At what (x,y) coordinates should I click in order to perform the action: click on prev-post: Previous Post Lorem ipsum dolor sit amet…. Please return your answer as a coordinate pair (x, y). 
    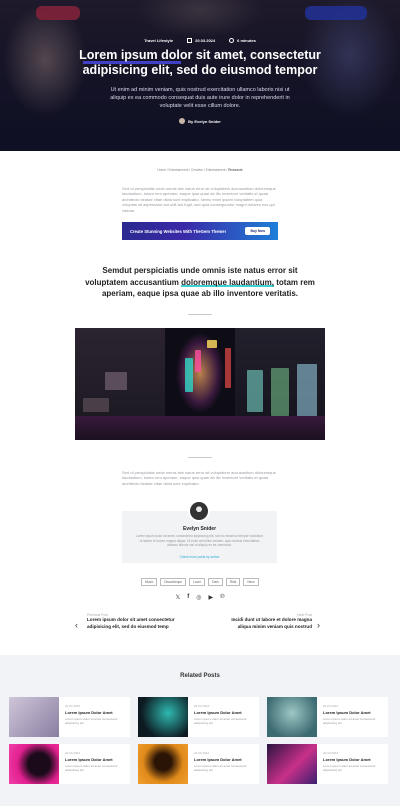
    Looking at the image, I should click on (132, 621).